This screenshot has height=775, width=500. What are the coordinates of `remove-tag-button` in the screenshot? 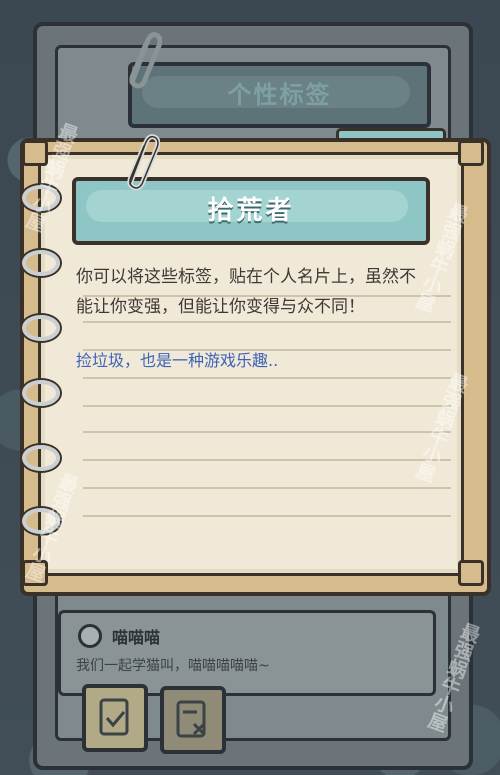 It's located at (193, 720).